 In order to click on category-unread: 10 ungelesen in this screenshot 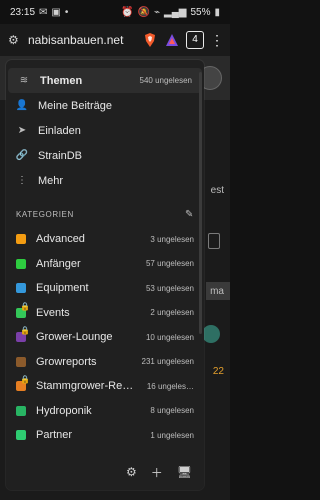, I will do `click(169, 337)`.